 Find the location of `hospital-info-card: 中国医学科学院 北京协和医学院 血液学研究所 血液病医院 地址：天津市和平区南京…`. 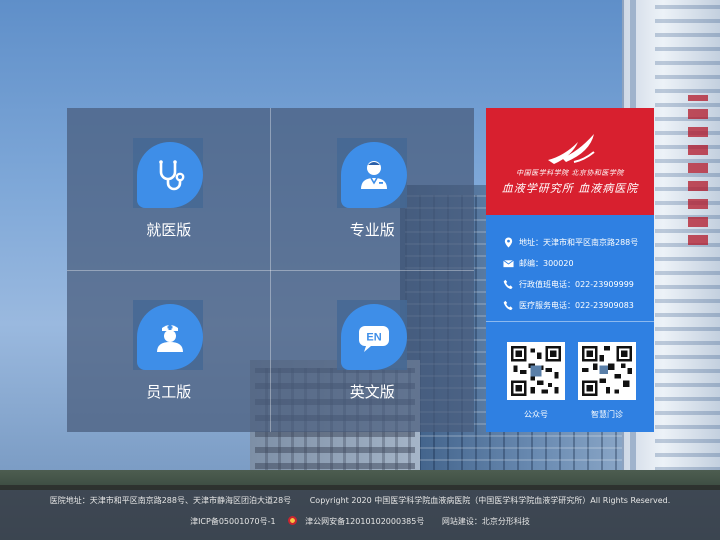

hospital-info-card: 中国医学科学院 北京协和医学院 血液学研究所 血液病医院 地址：天津市和平区南京… is located at coordinates (570, 270).